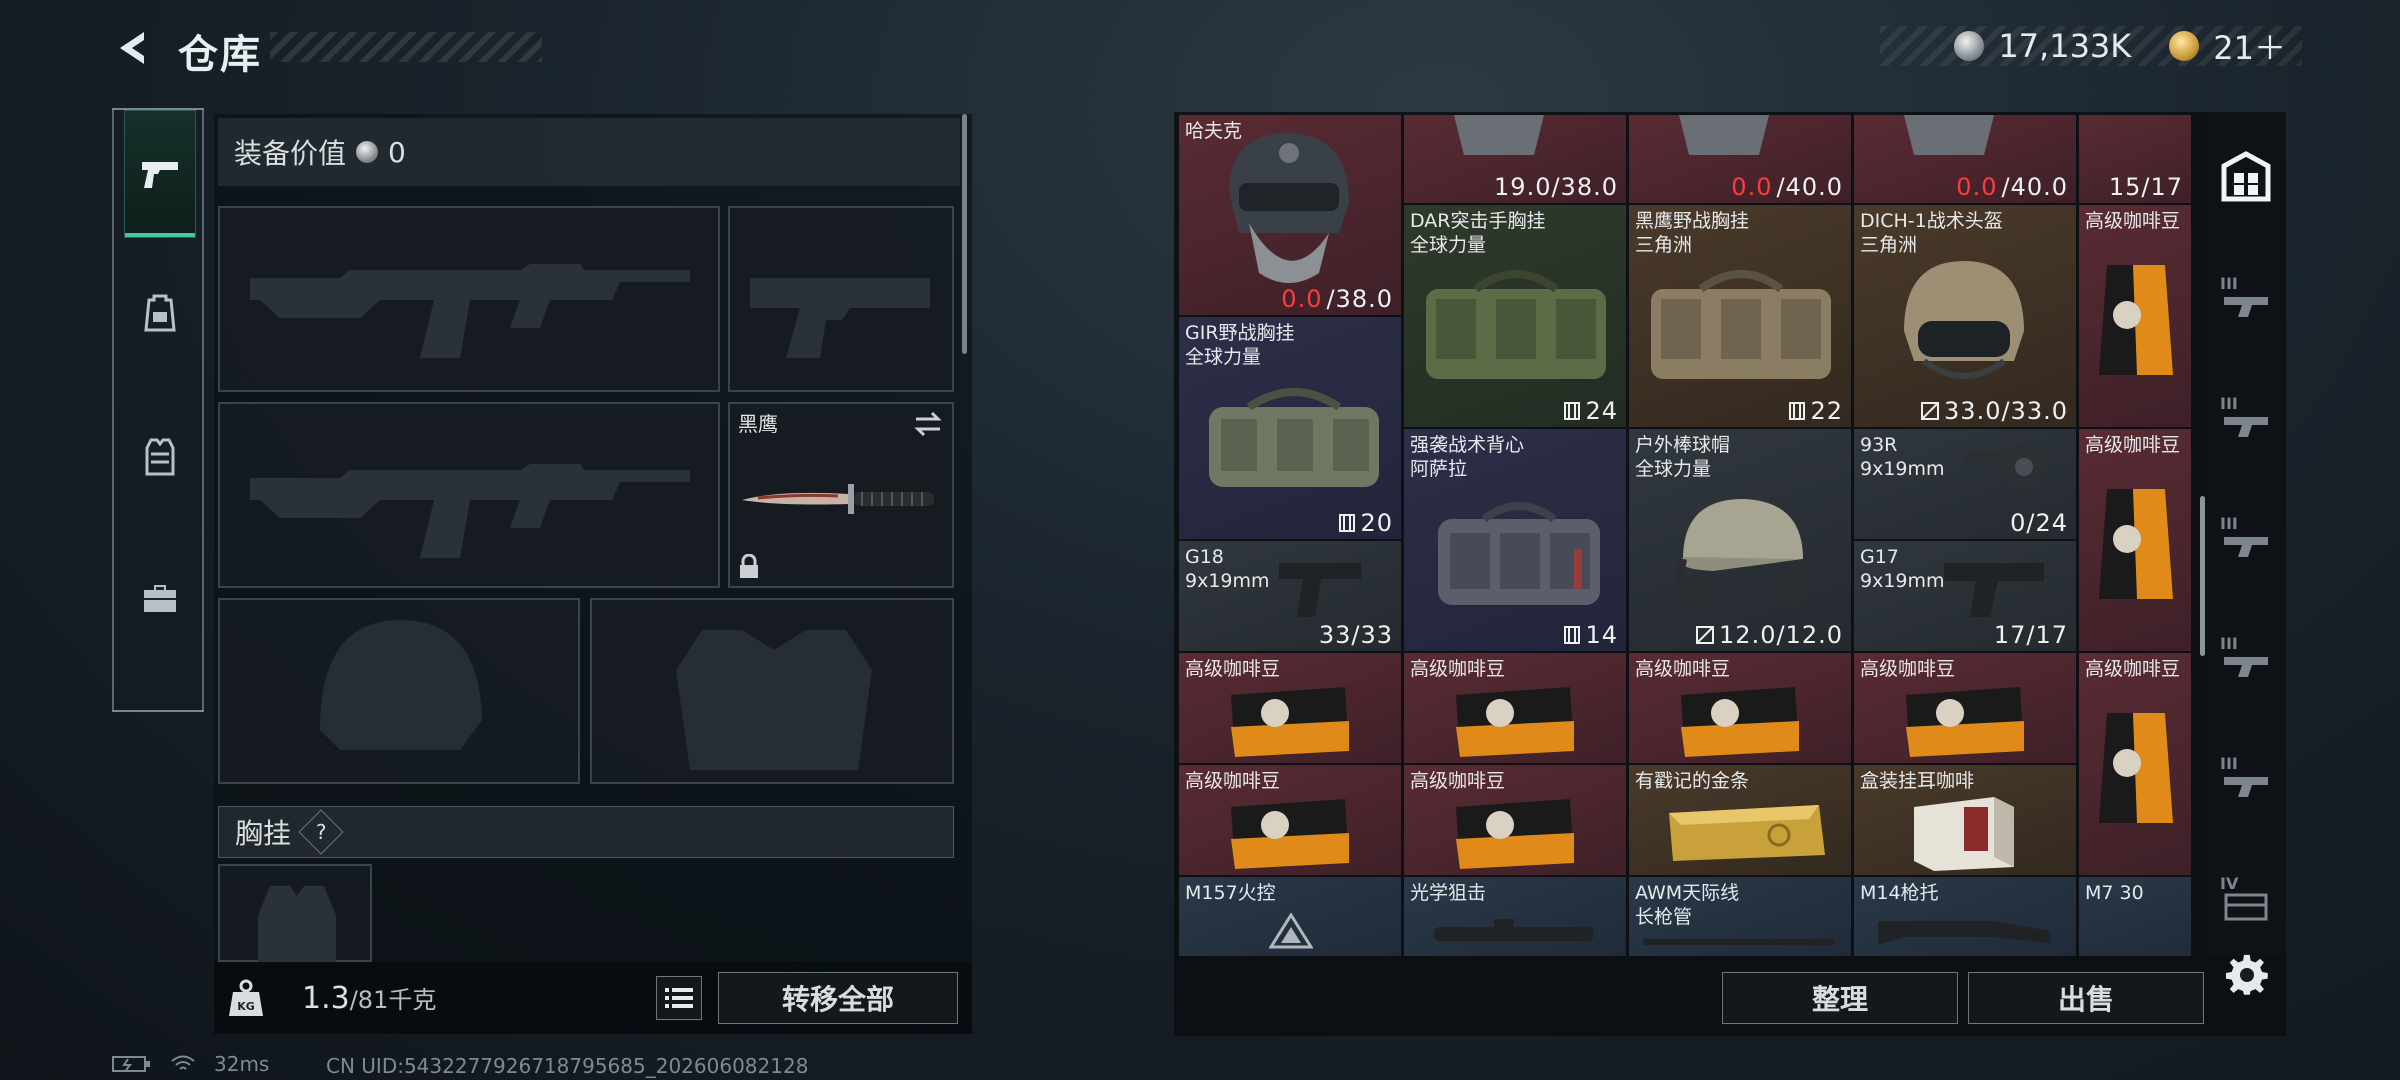 The image size is (2400, 1080). I want to click on tab-storage-6: III, so click(2246, 777).